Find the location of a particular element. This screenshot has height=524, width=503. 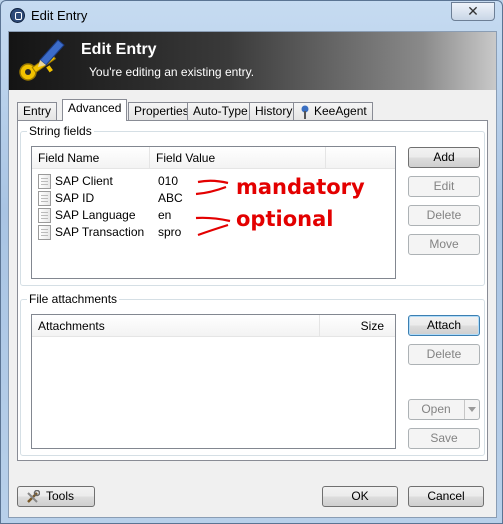

save-button: Save is located at coordinates (444, 438).